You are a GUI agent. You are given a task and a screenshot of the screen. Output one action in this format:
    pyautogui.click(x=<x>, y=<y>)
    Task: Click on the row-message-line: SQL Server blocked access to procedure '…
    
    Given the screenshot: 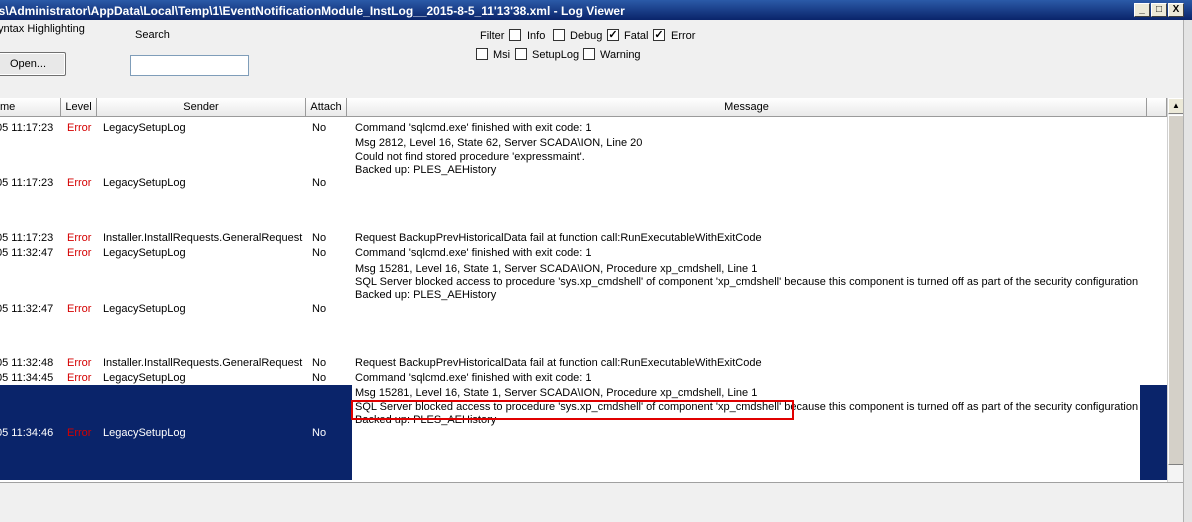 What is the action you would take?
    pyautogui.click(x=747, y=282)
    